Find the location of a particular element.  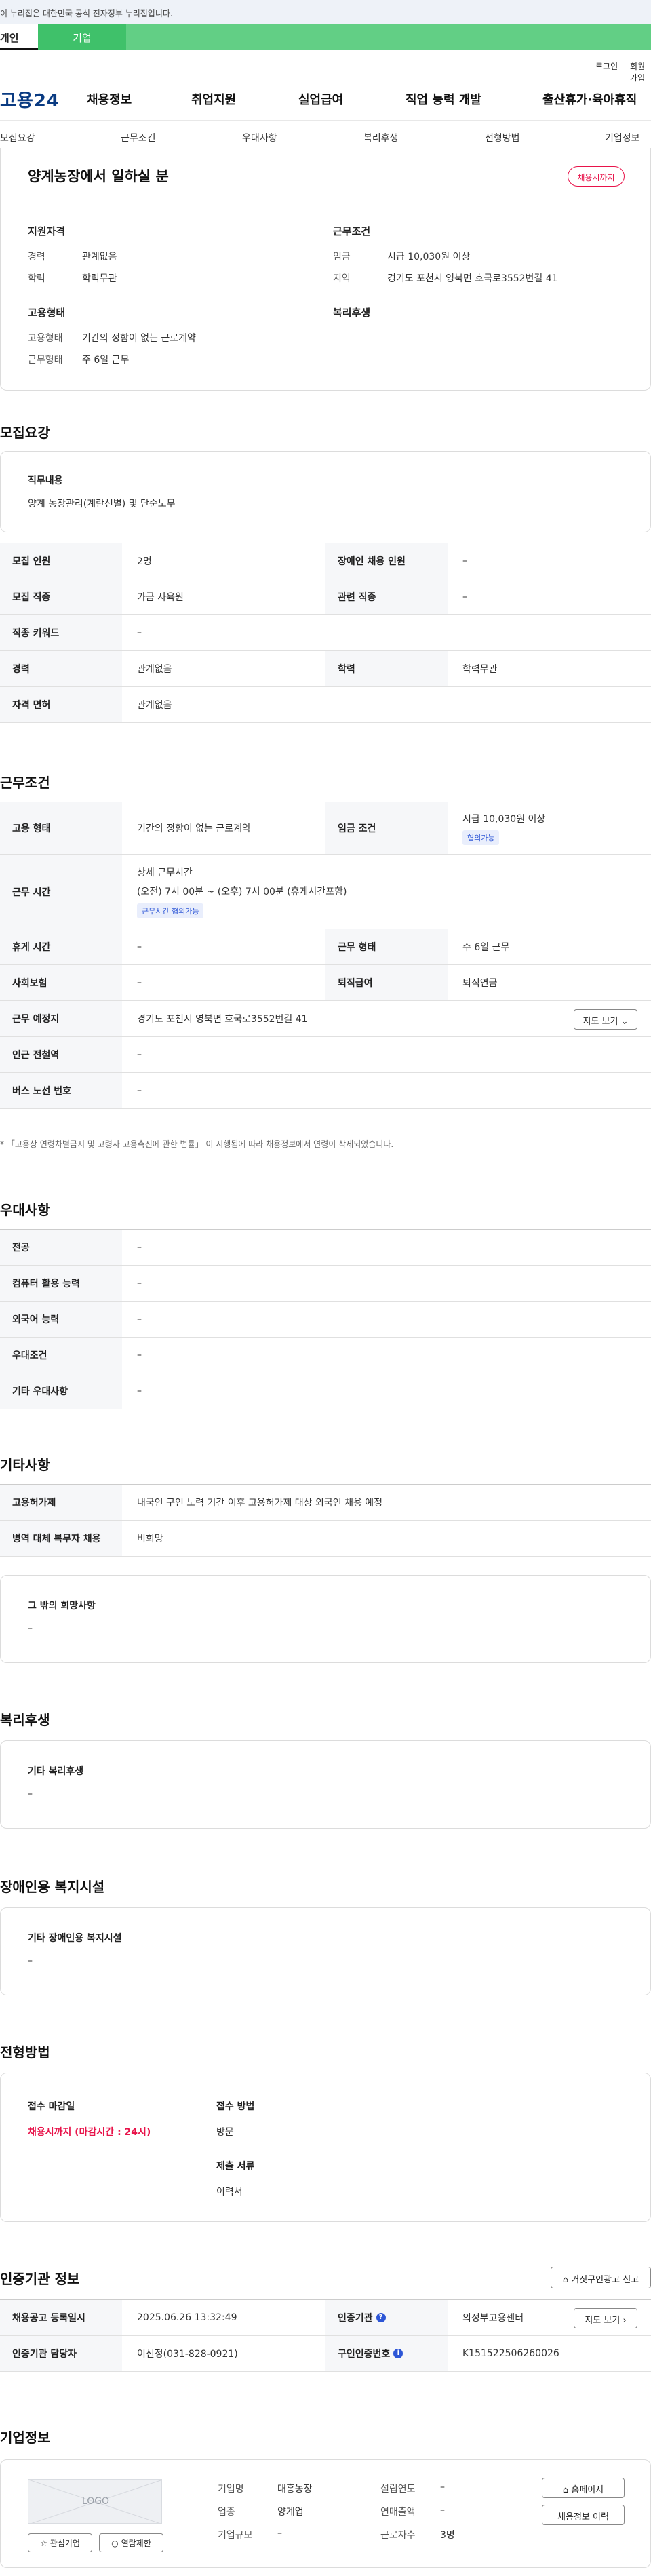

gnb-menu-vocational-training: 직업 능력 개발 is located at coordinates (443, 99).